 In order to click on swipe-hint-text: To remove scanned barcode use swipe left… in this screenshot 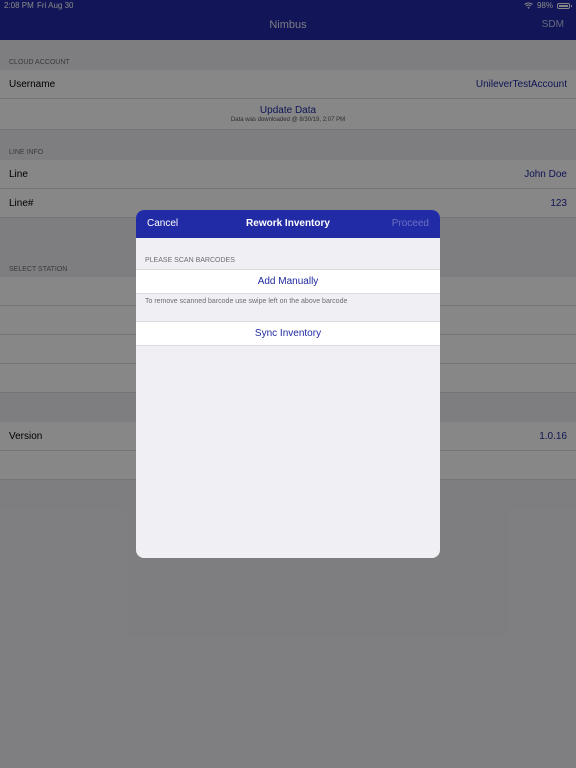, I will do `click(246, 301)`.